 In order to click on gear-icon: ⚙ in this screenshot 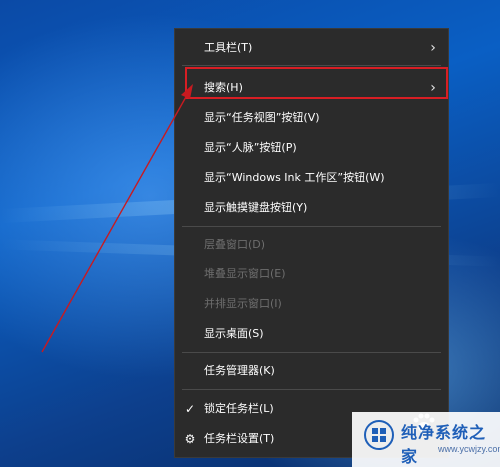, I will do `click(190, 439)`.